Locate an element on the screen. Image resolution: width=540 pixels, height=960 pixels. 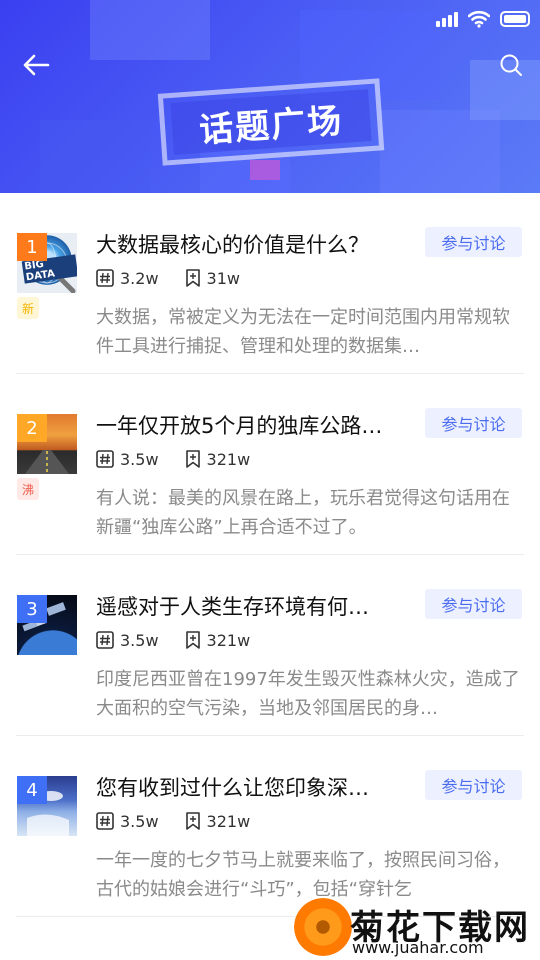
topic-description: 有人说：最美的风景在路上，玩乐君觉得这句话用在新疆“独库公路”上再合适不过了。 is located at coordinates (303, 513).